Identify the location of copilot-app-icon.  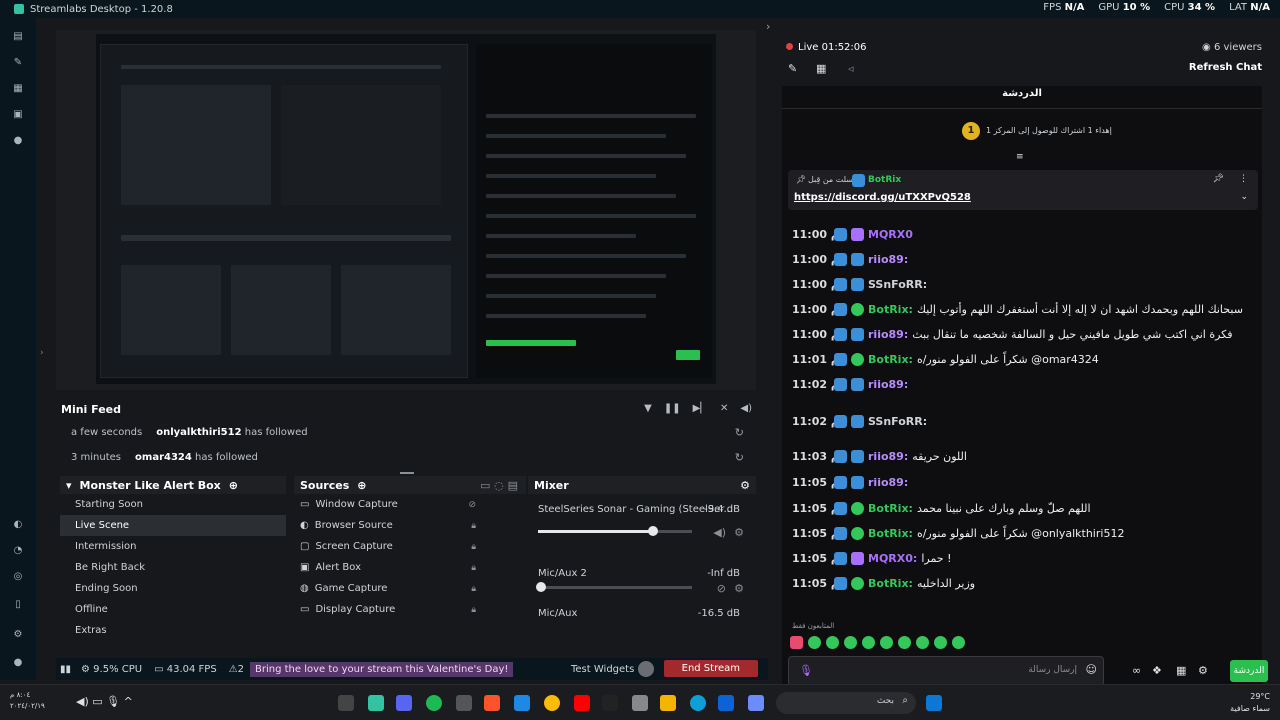
(756, 703).